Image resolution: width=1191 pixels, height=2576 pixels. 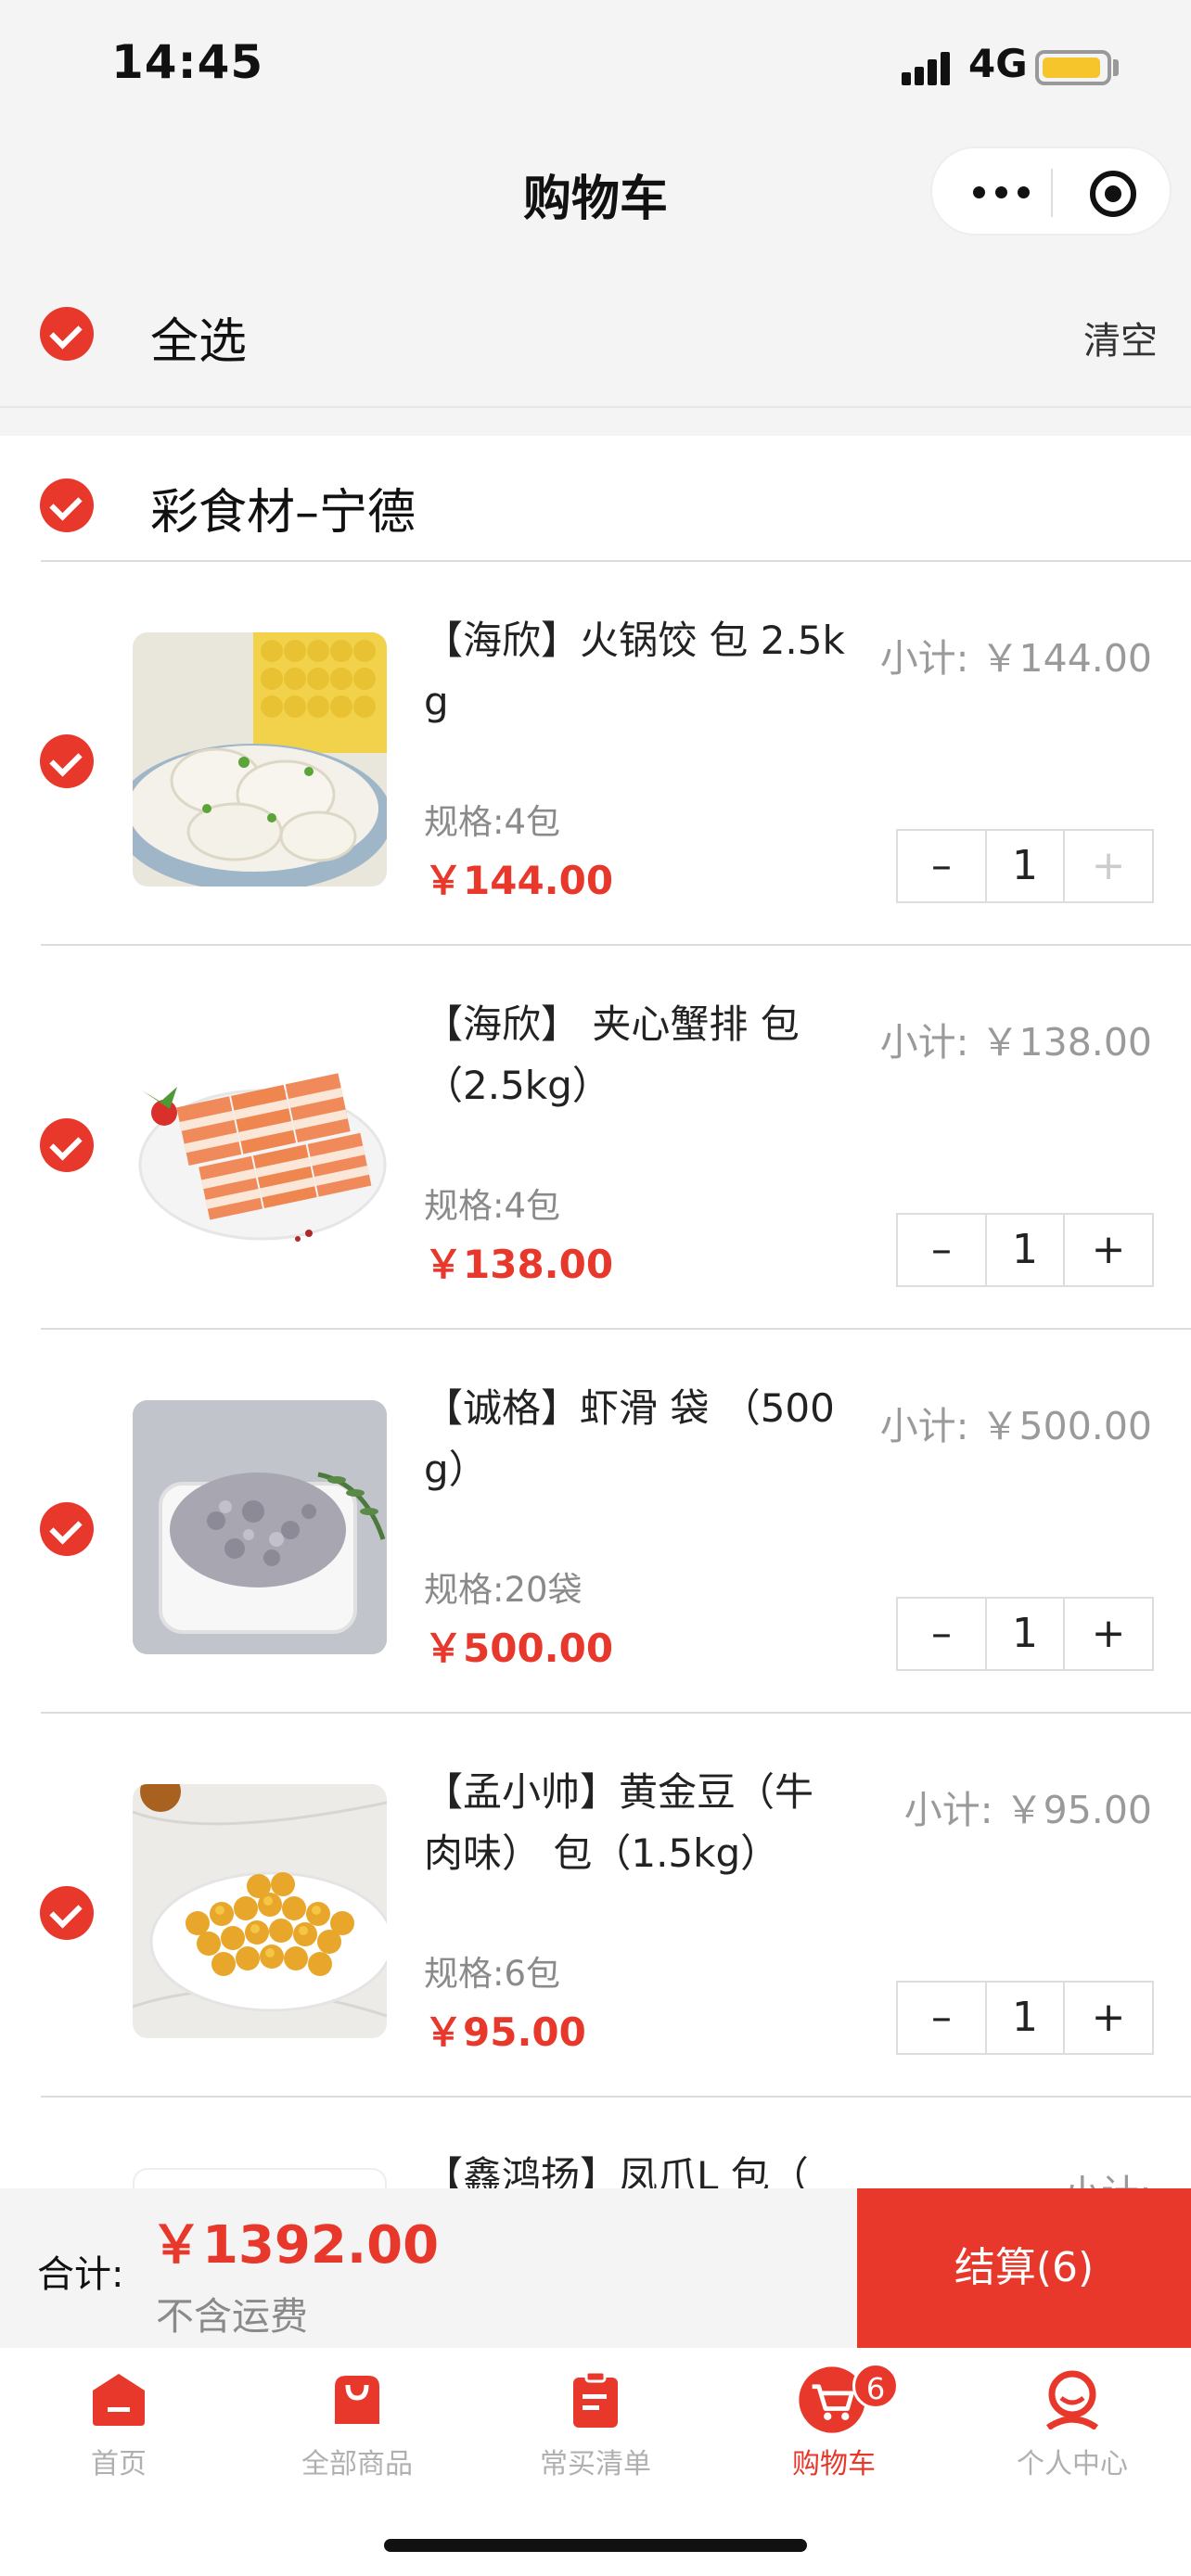 What do you see at coordinates (637, 1439) in the screenshot?
I see `product-name: 【诚格】虾滑 袋 （500g）` at bounding box center [637, 1439].